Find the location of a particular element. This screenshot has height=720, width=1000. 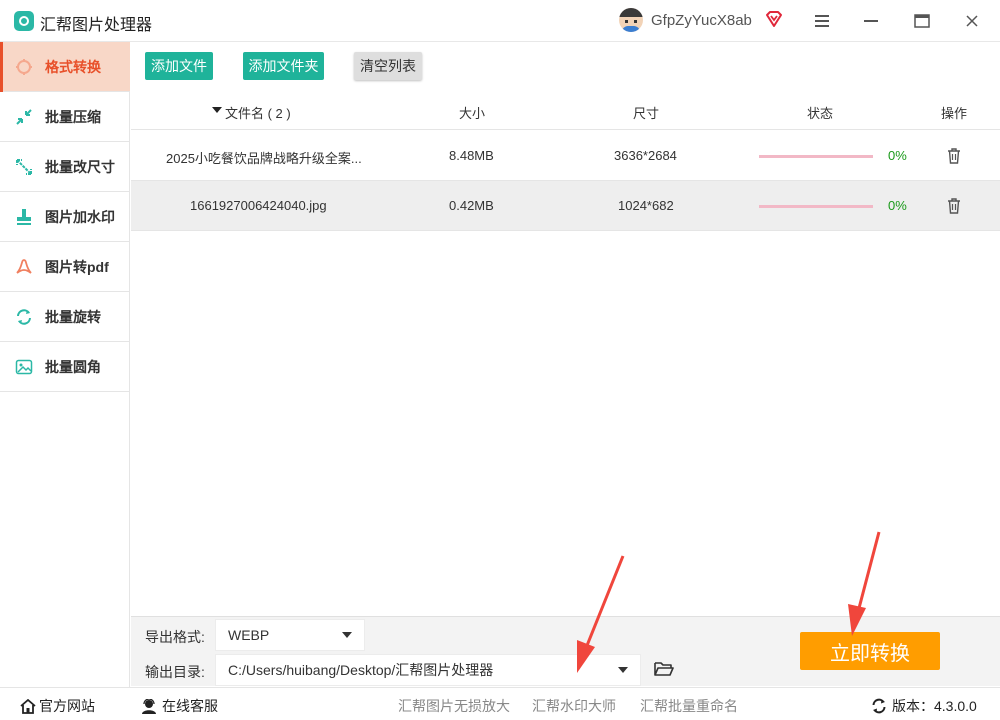

sidebar-item-label: 批量改尺寸 is located at coordinates (80, 166).